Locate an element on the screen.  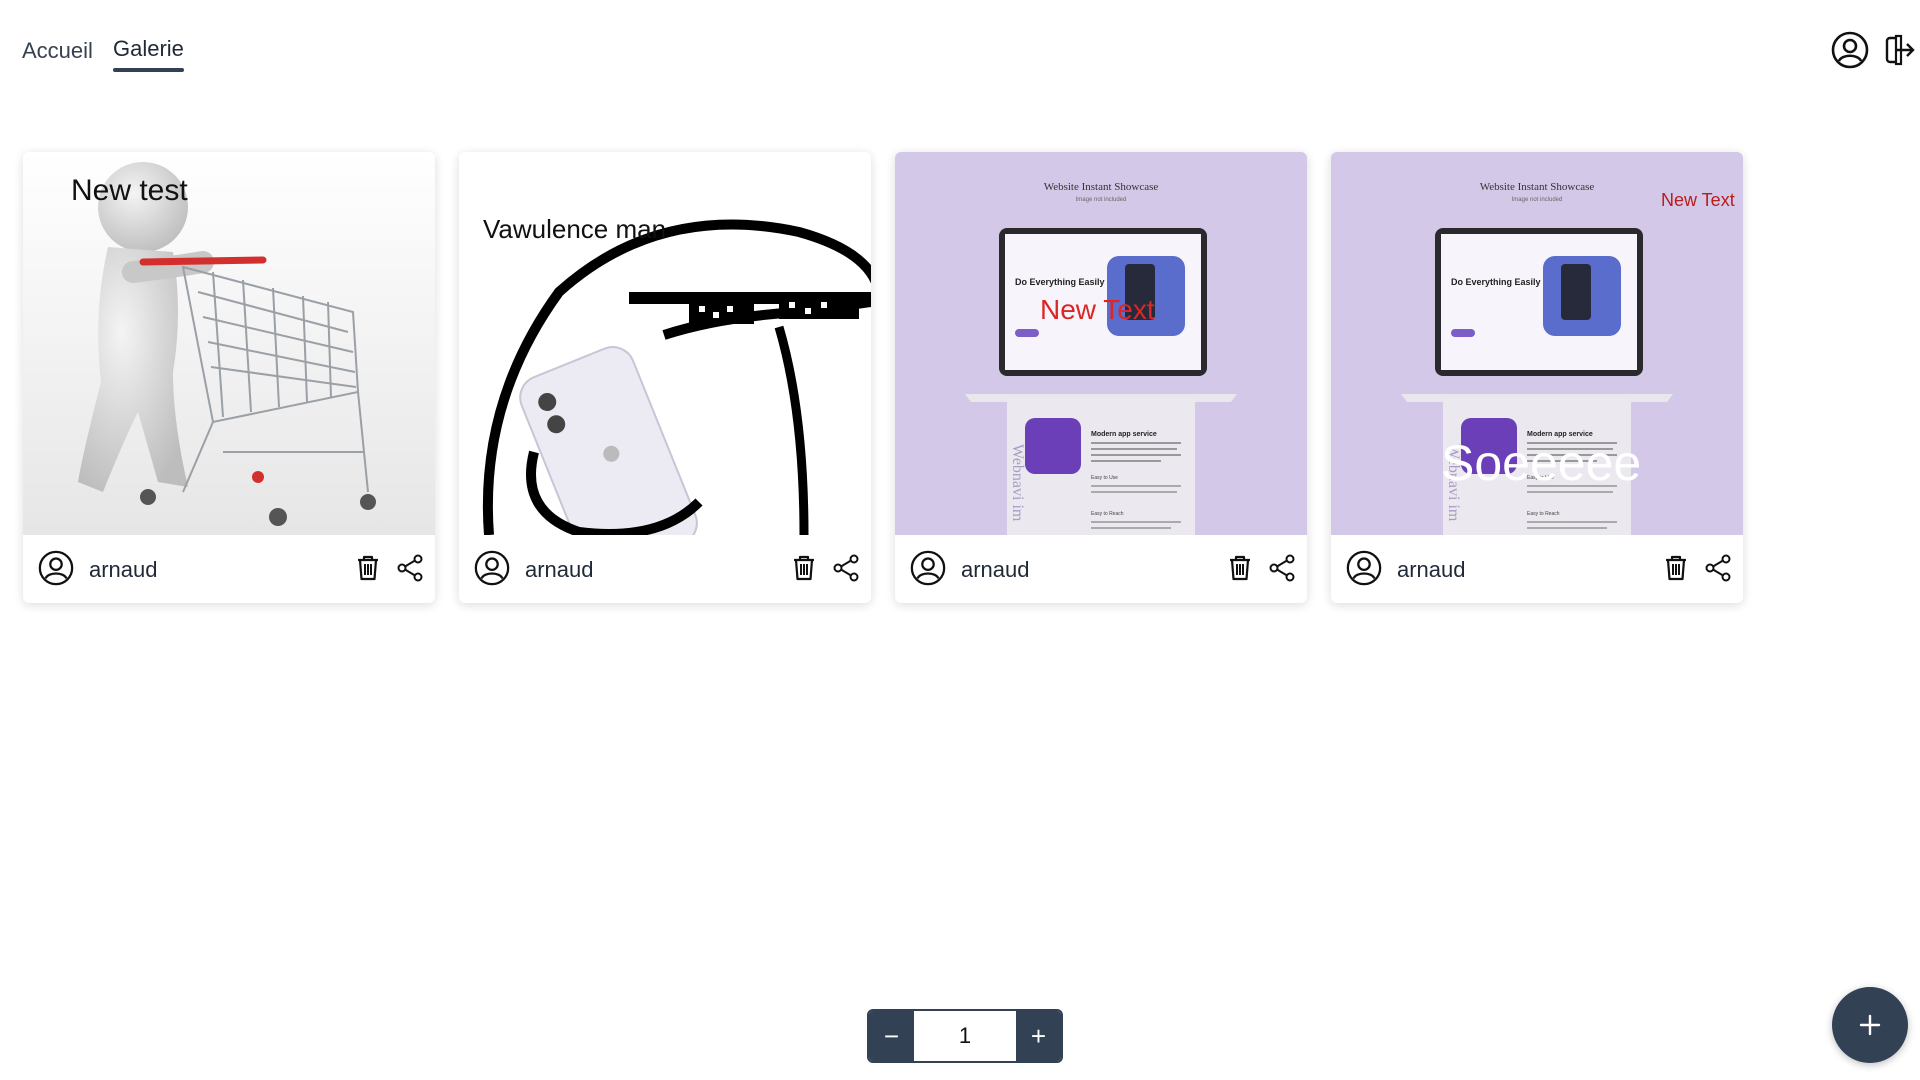
page-number-input is located at coordinates (965, 1036).